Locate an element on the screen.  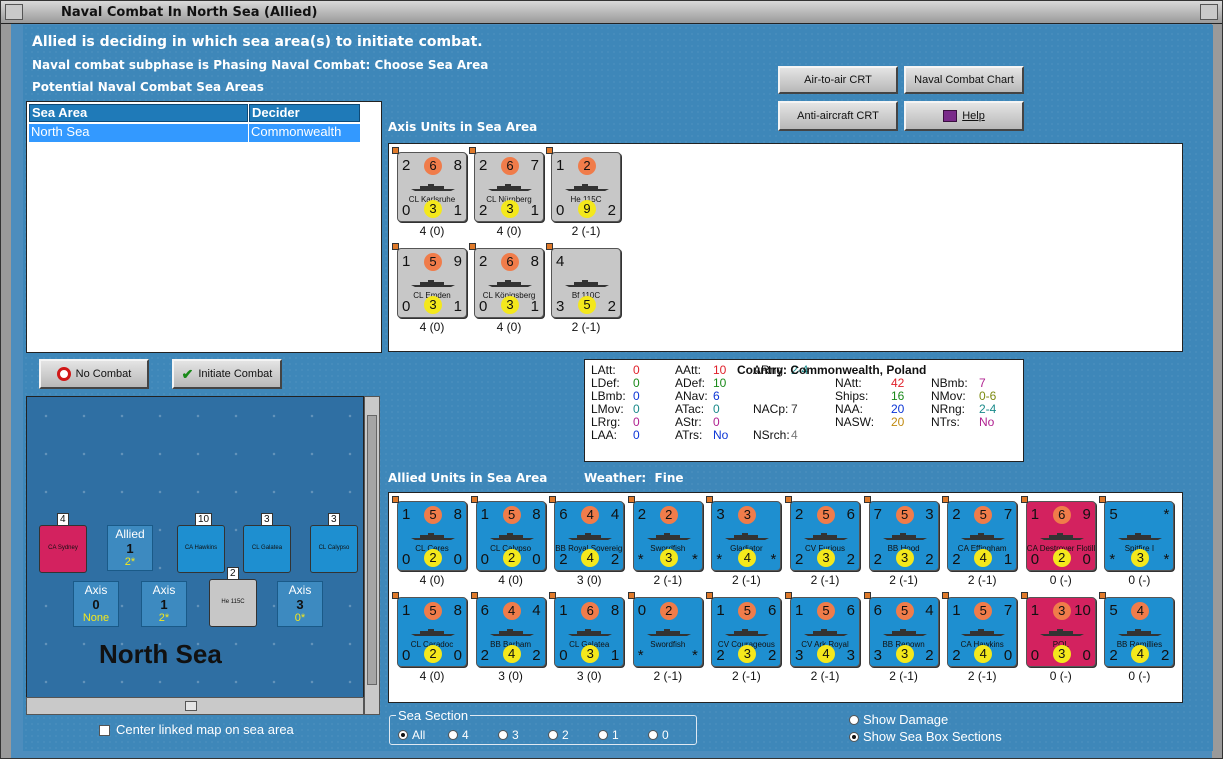
unit-counter: 1 5 6 CV Ark Royal 3 4 3 is located at coordinates (822, 629).